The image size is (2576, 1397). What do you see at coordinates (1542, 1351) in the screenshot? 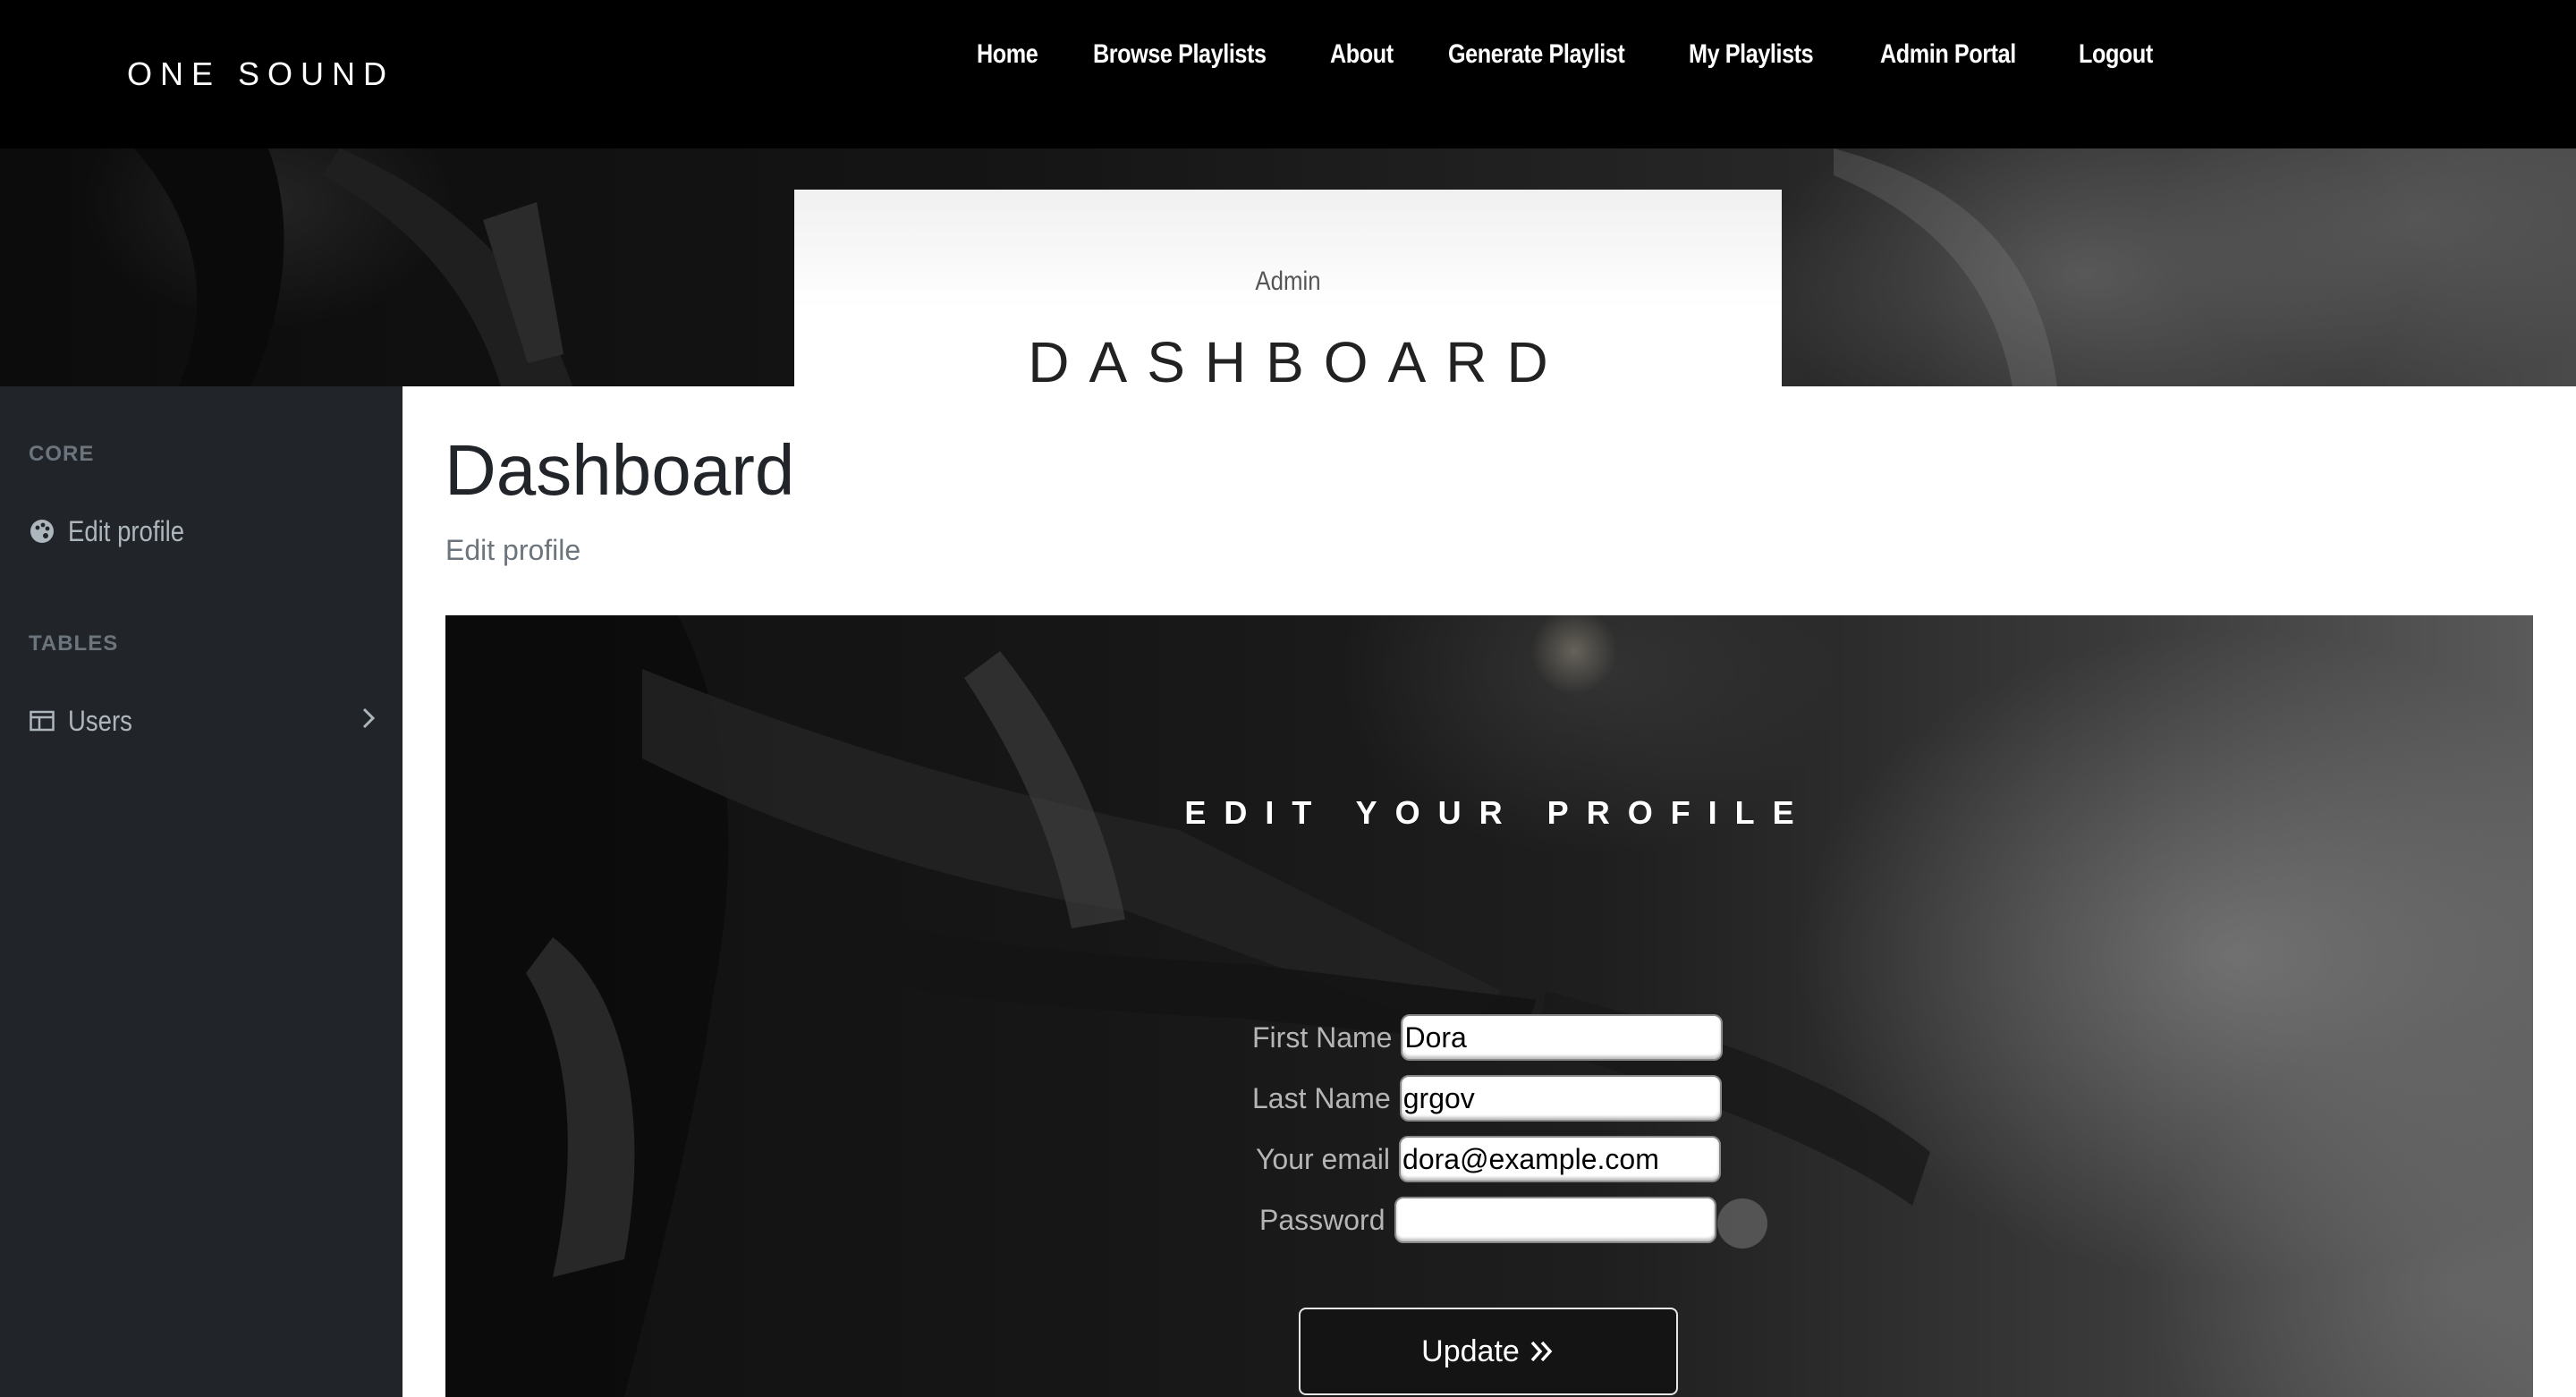
I see `double-chevron-right-icon` at bounding box center [1542, 1351].